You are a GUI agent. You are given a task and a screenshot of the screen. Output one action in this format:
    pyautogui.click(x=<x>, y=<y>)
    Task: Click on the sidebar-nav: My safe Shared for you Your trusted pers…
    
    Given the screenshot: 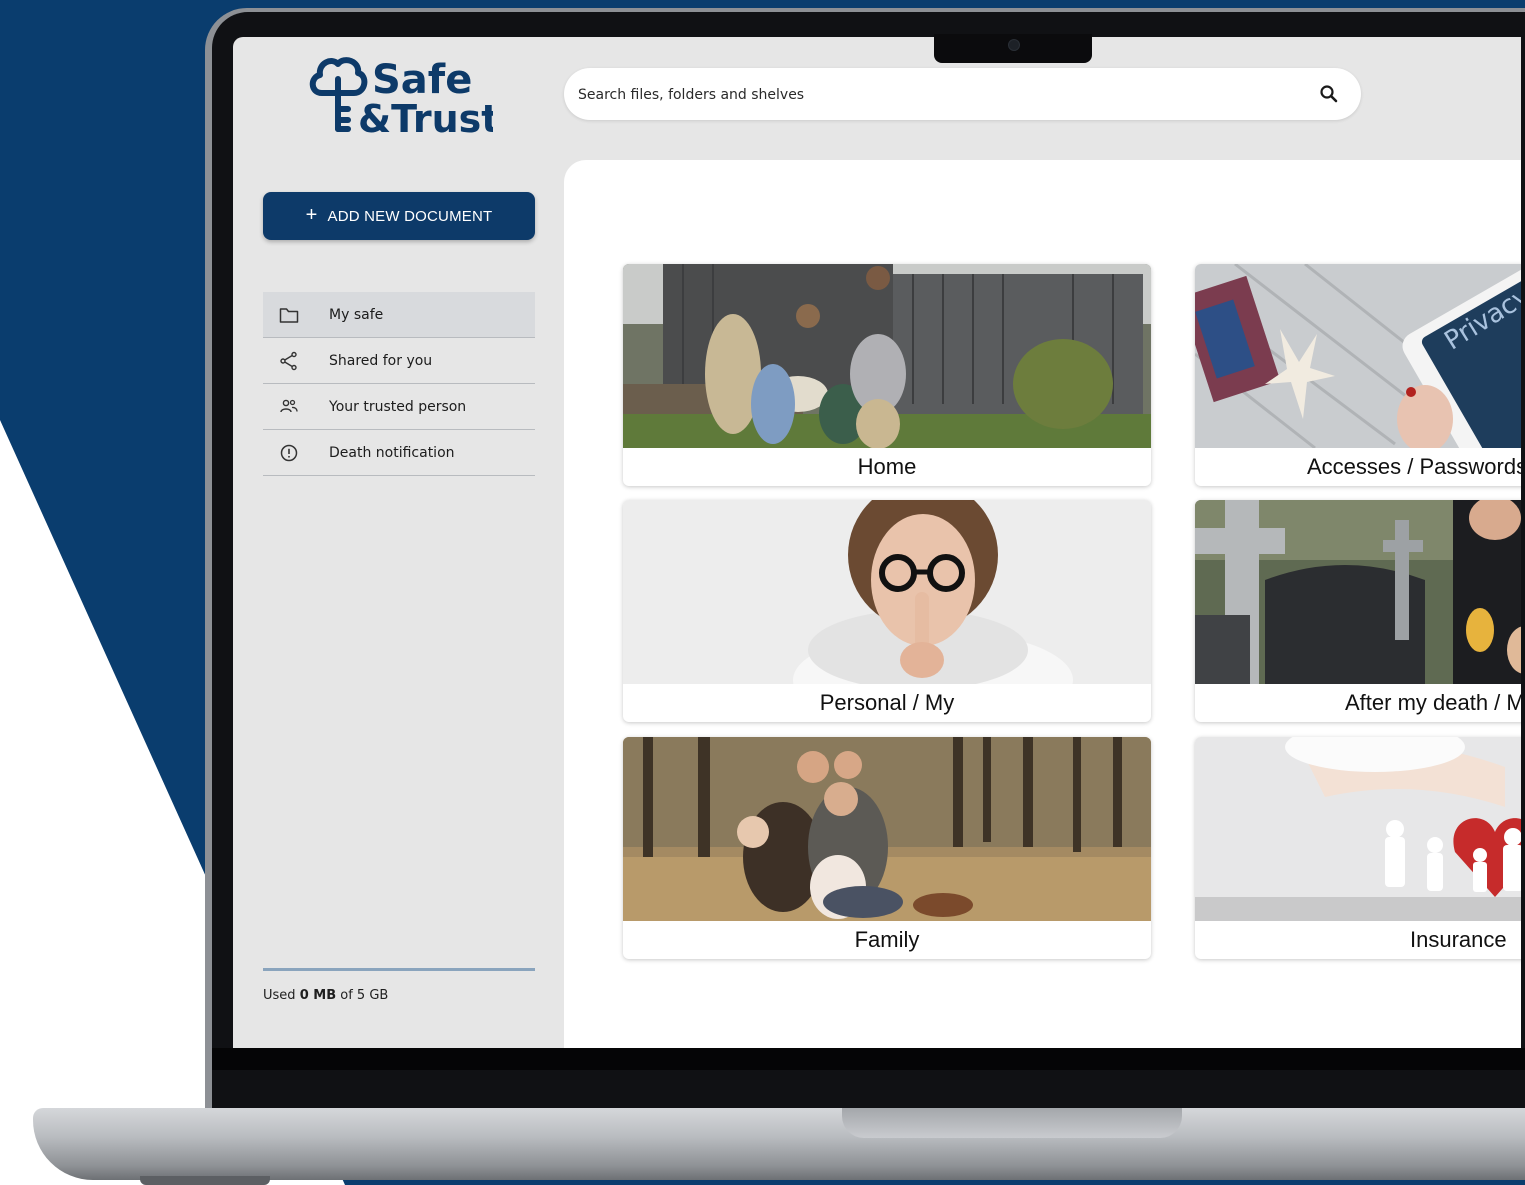 What is the action you would take?
    pyautogui.click(x=399, y=384)
    